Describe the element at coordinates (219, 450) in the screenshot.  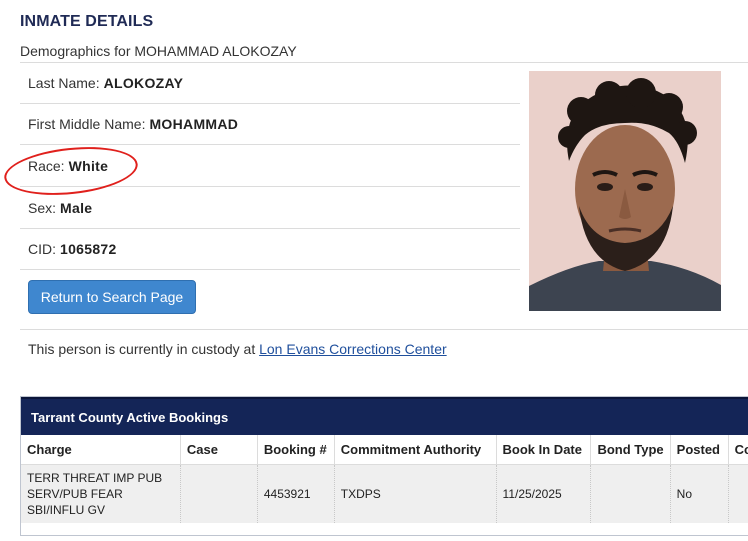
I see `column-header-case: Case` at that location.